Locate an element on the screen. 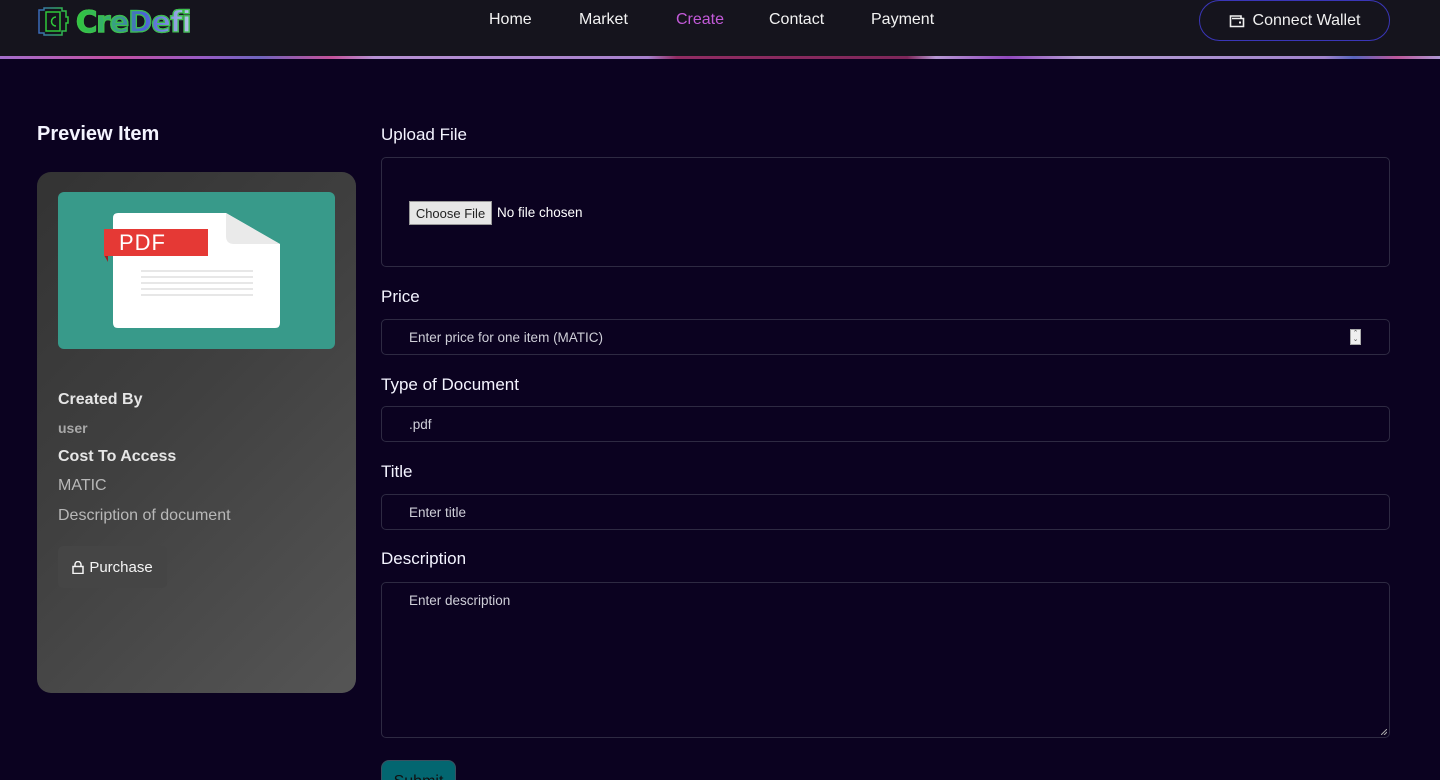 The height and width of the screenshot is (780, 1440). document-thumbnail: PDF is located at coordinates (196, 270).